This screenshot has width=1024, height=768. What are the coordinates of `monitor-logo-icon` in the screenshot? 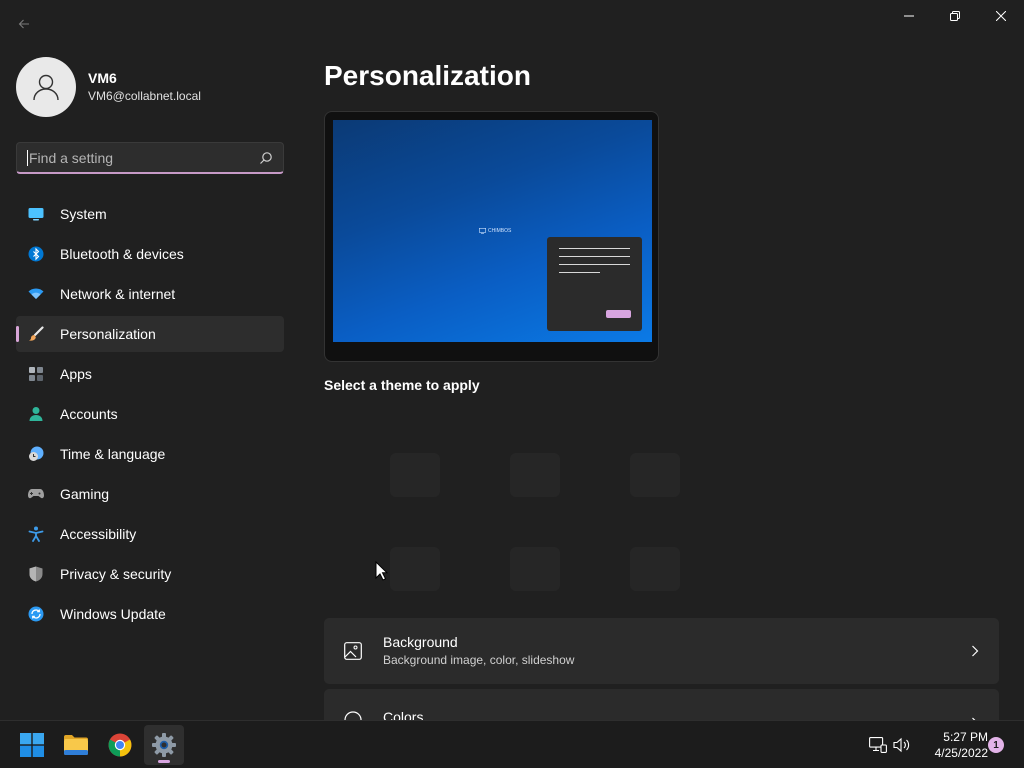 It's located at (482, 231).